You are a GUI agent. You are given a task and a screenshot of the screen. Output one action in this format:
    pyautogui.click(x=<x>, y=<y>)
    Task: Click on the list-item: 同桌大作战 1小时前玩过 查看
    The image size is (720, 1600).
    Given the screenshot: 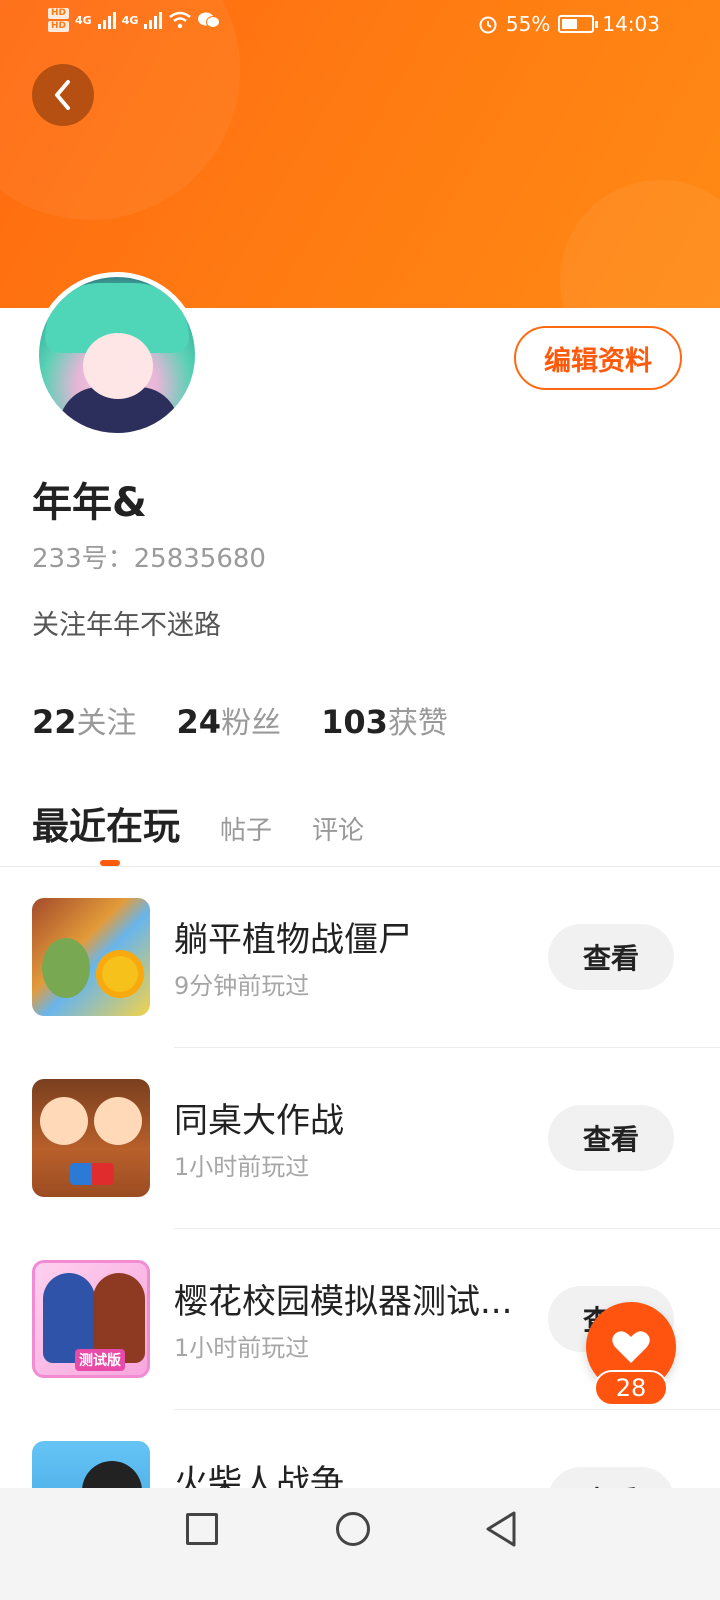 What is the action you would take?
    pyautogui.click(x=360, y=1169)
    